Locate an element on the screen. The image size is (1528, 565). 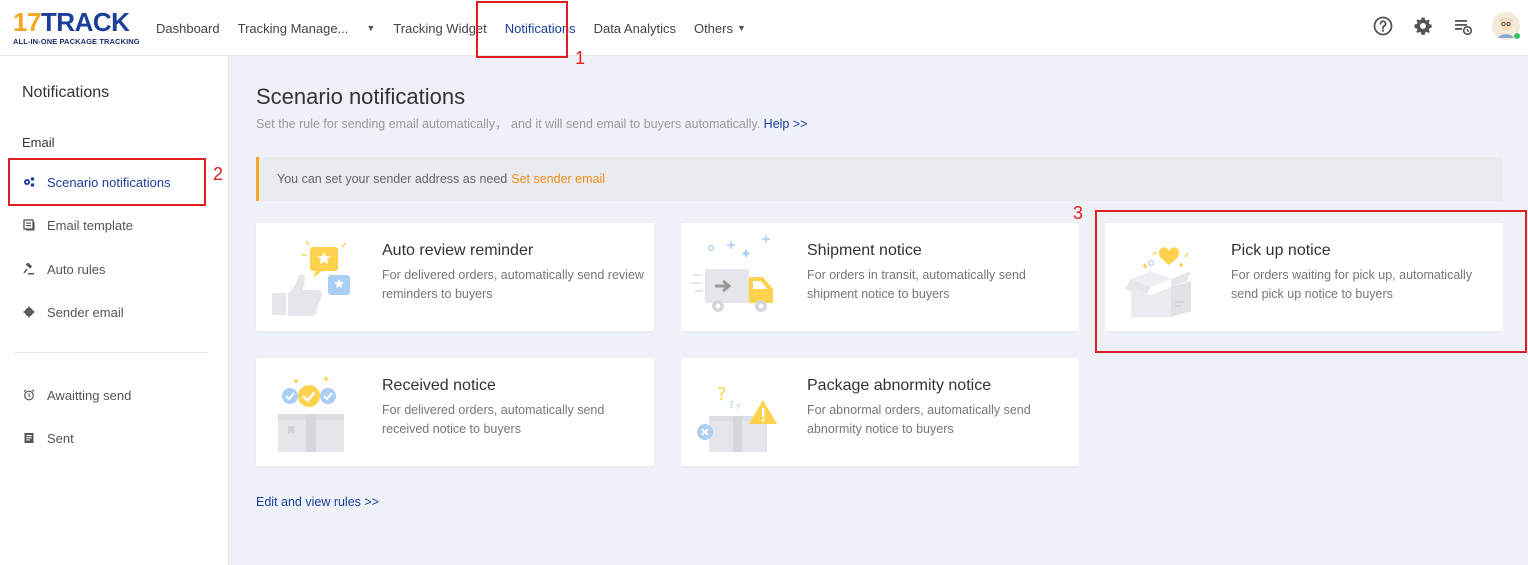
sidebar-item-scenario-notifications: Scenario notifications is located at coordinates (96, 182).